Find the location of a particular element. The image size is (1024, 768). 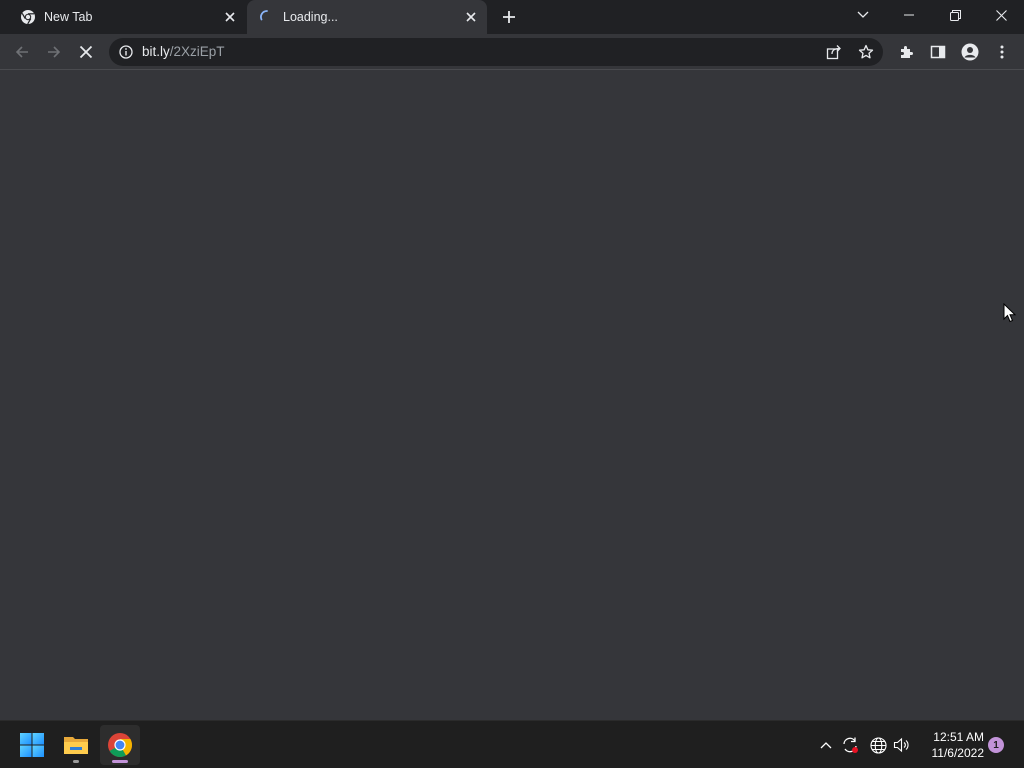

start-button is located at coordinates (32, 745).